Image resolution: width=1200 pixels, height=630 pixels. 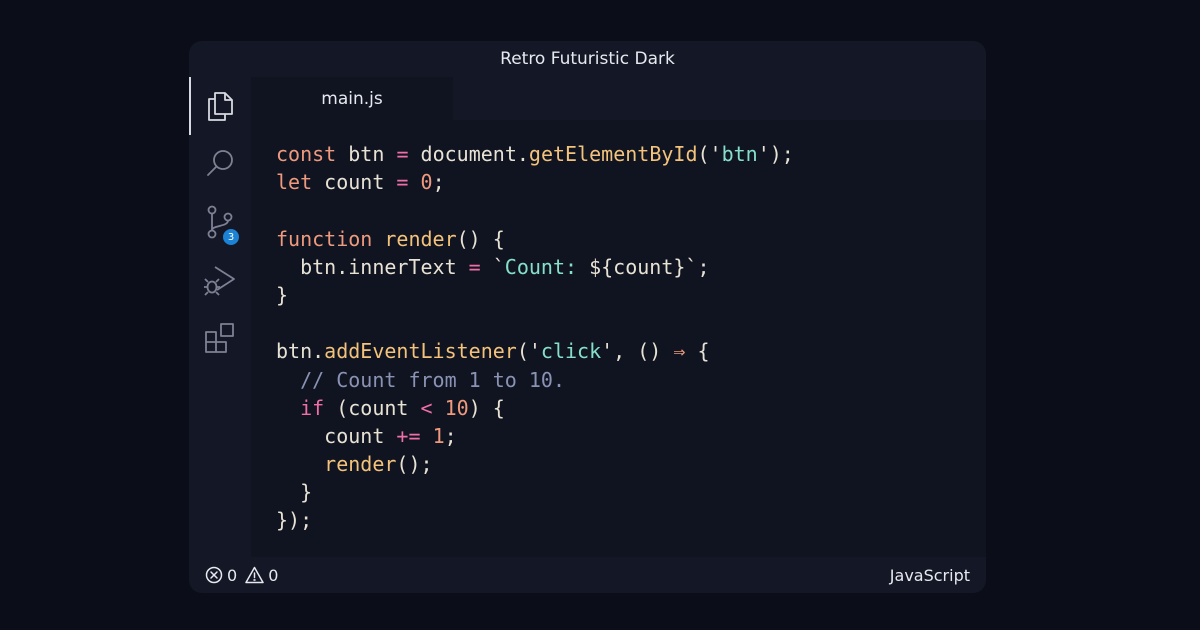 I want to click on code-token: btn., so click(x=300, y=351).